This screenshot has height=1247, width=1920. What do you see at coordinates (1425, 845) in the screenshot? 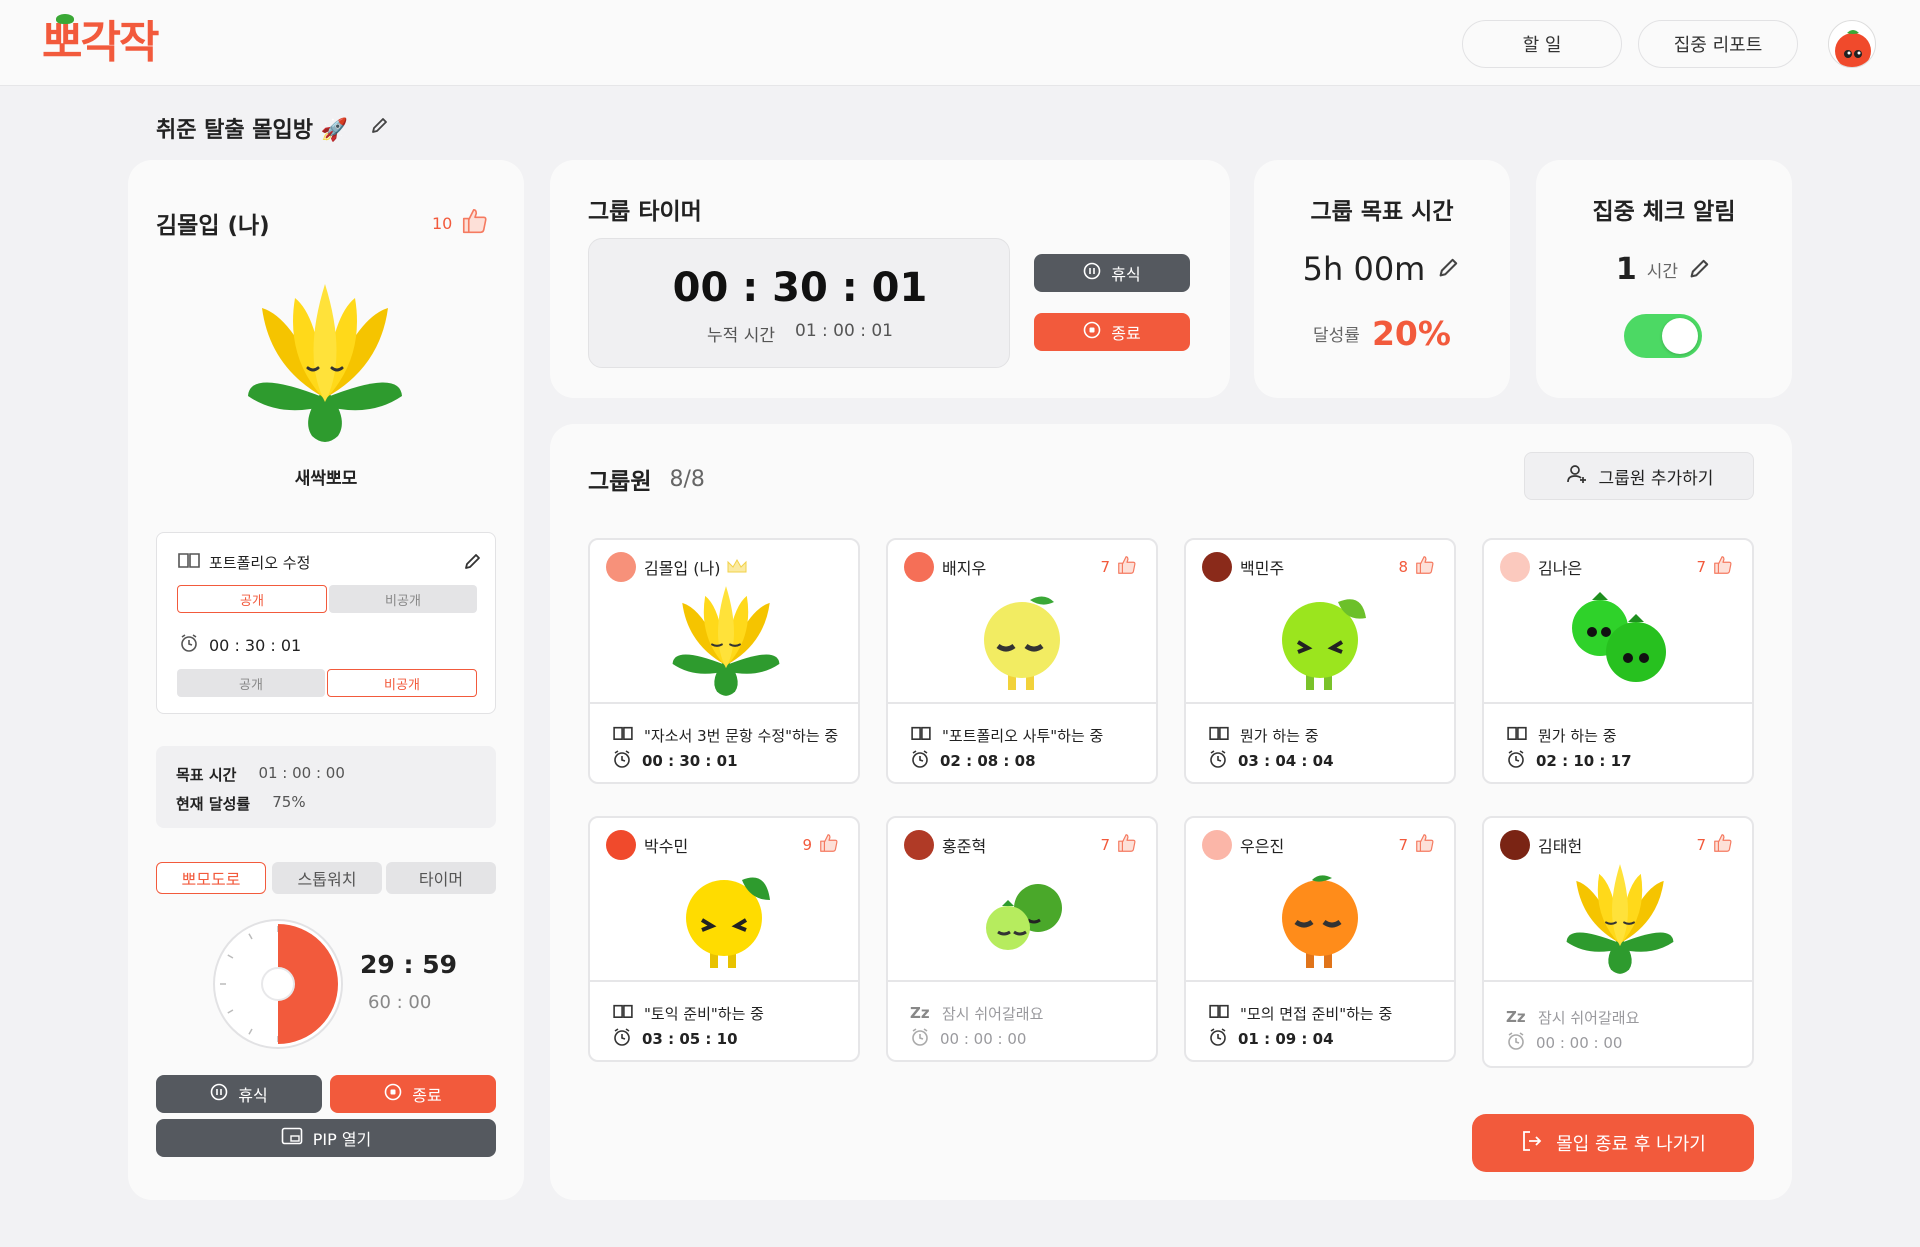
I see `thumbs-up-icon` at bounding box center [1425, 845].